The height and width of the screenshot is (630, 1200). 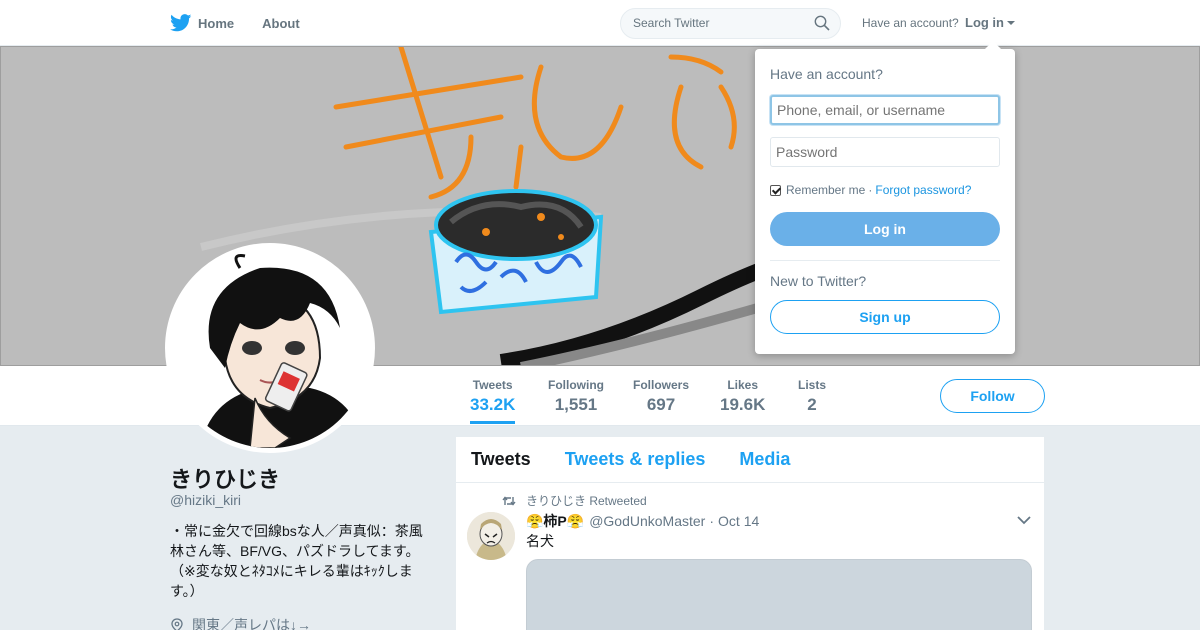 What do you see at coordinates (885, 260) in the screenshot?
I see `dropdown-divider` at bounding box center [885, 260].